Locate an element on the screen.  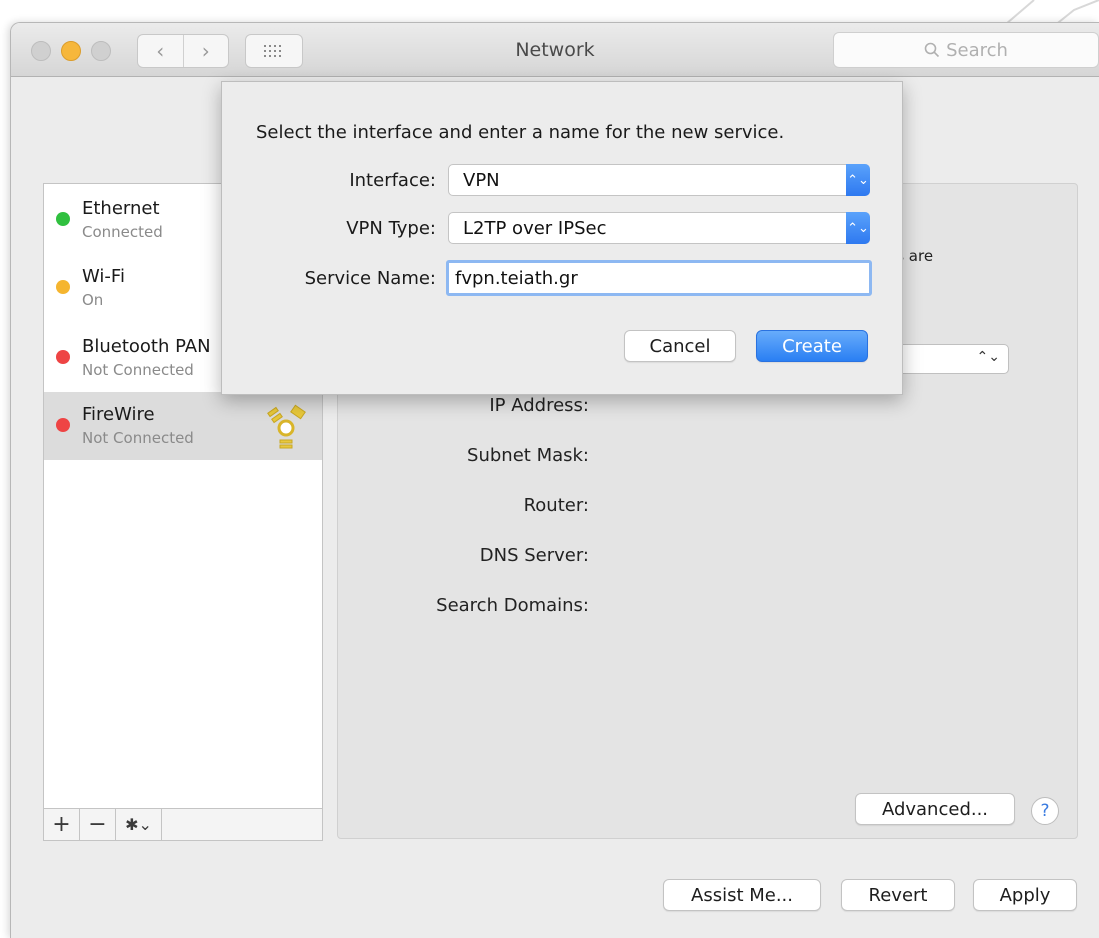
cancel-button: Cancel is located at coordinates (680, 346).